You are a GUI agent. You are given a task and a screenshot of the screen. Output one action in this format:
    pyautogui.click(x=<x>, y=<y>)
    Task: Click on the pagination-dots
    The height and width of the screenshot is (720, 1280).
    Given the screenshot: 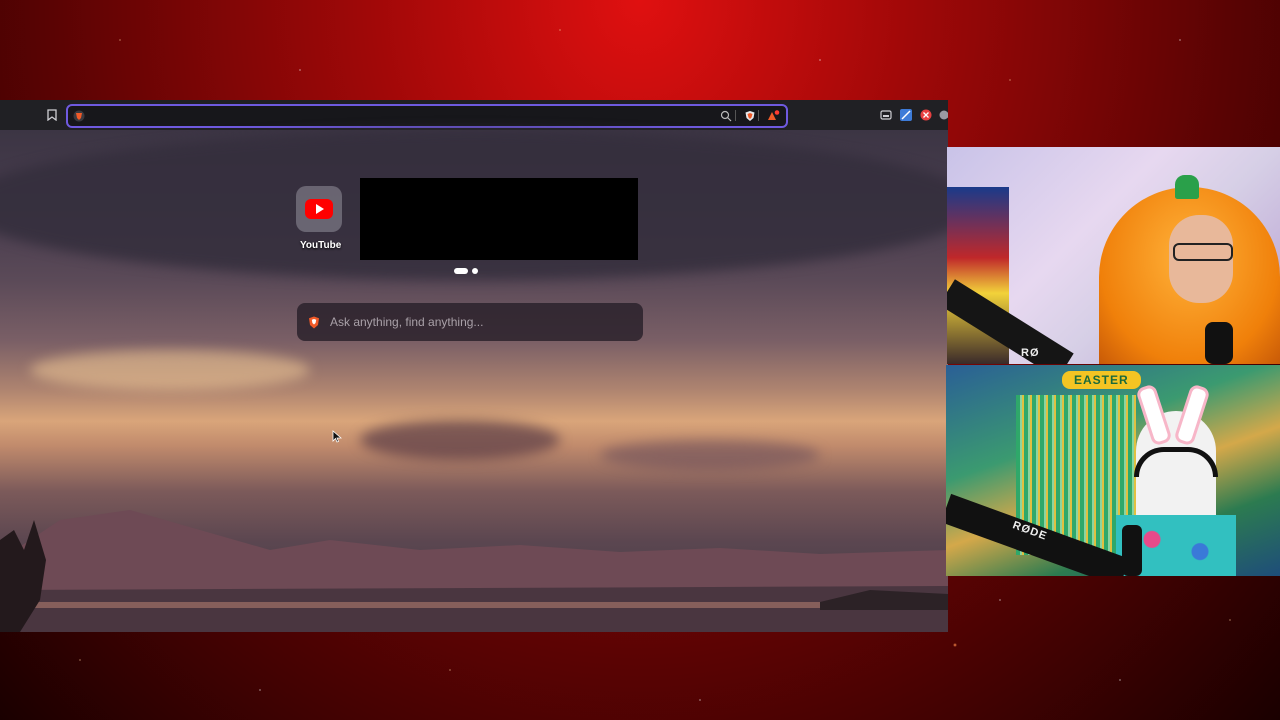 What is the action you would take?
    pyautogui.click(x=466, y=271)
    